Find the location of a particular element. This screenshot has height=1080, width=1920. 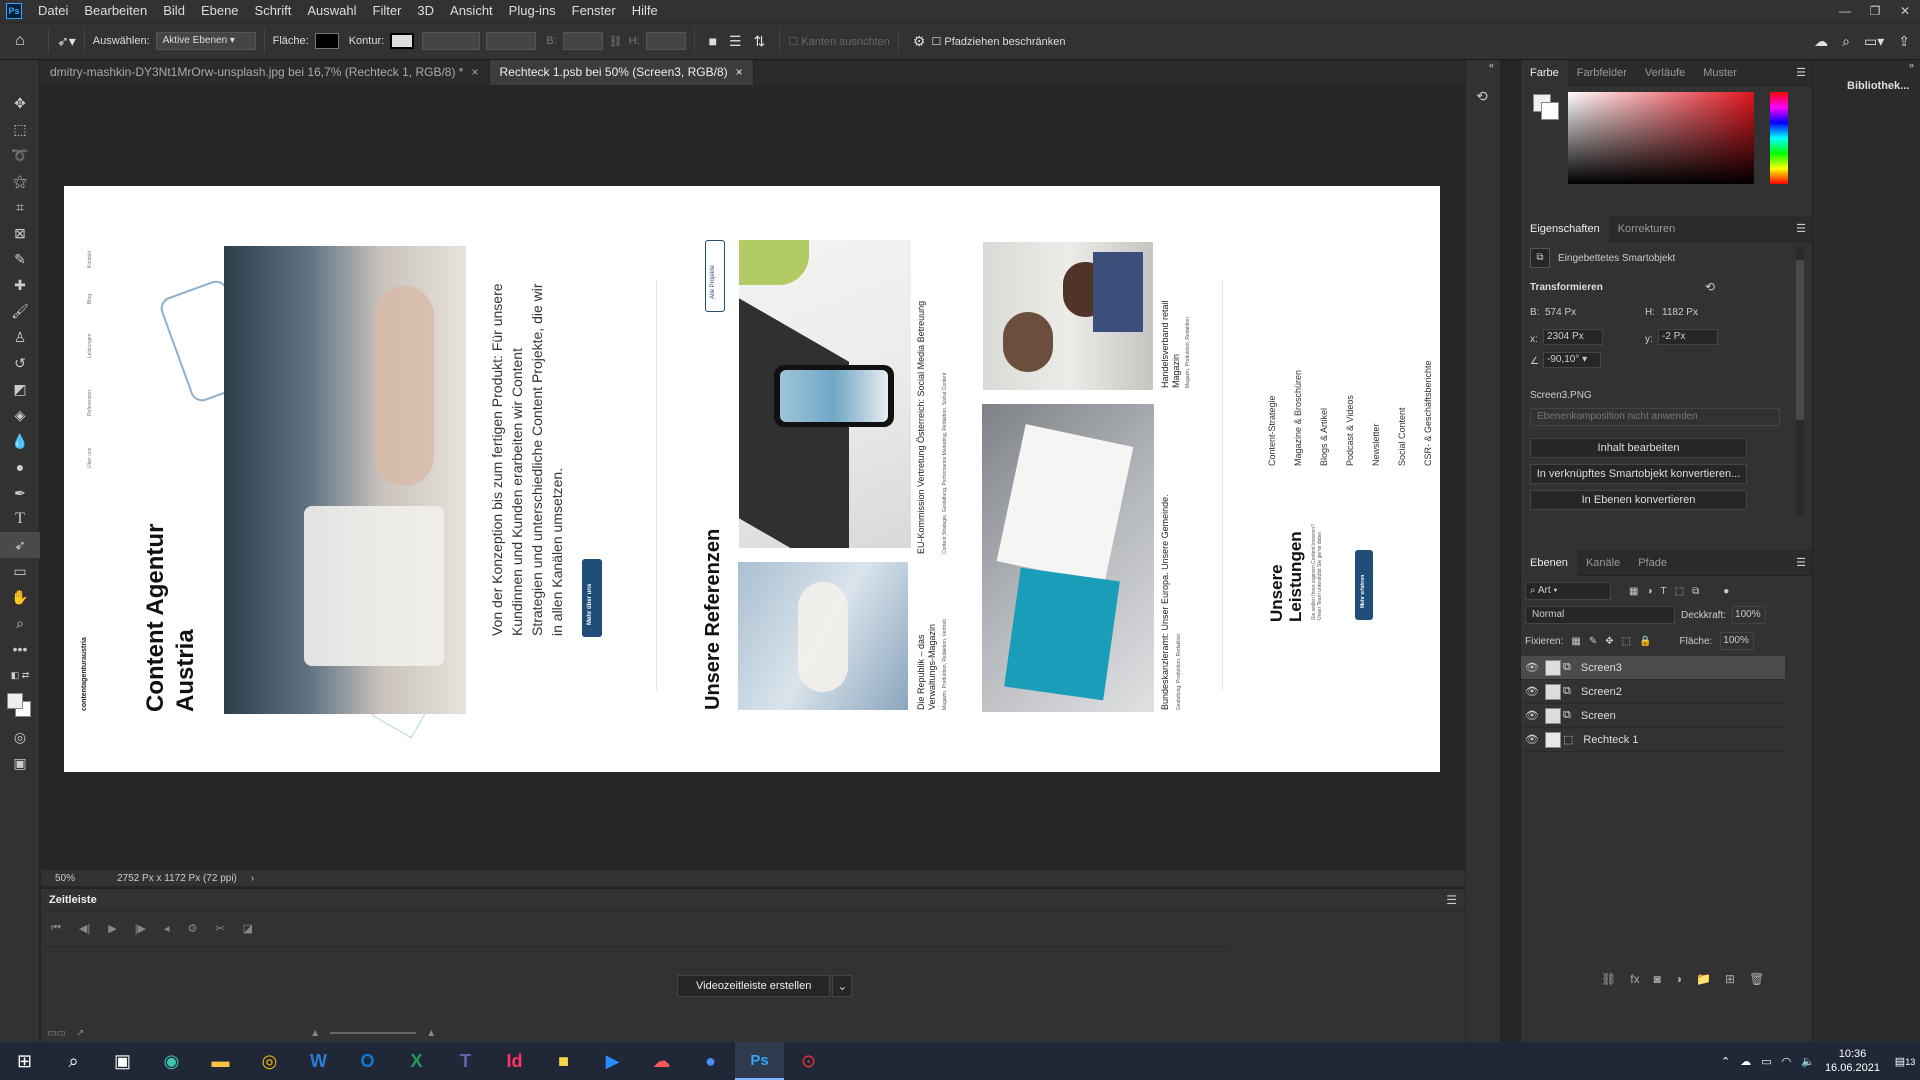

settings-icon: ⚙ is located at coordinates (193, 928).